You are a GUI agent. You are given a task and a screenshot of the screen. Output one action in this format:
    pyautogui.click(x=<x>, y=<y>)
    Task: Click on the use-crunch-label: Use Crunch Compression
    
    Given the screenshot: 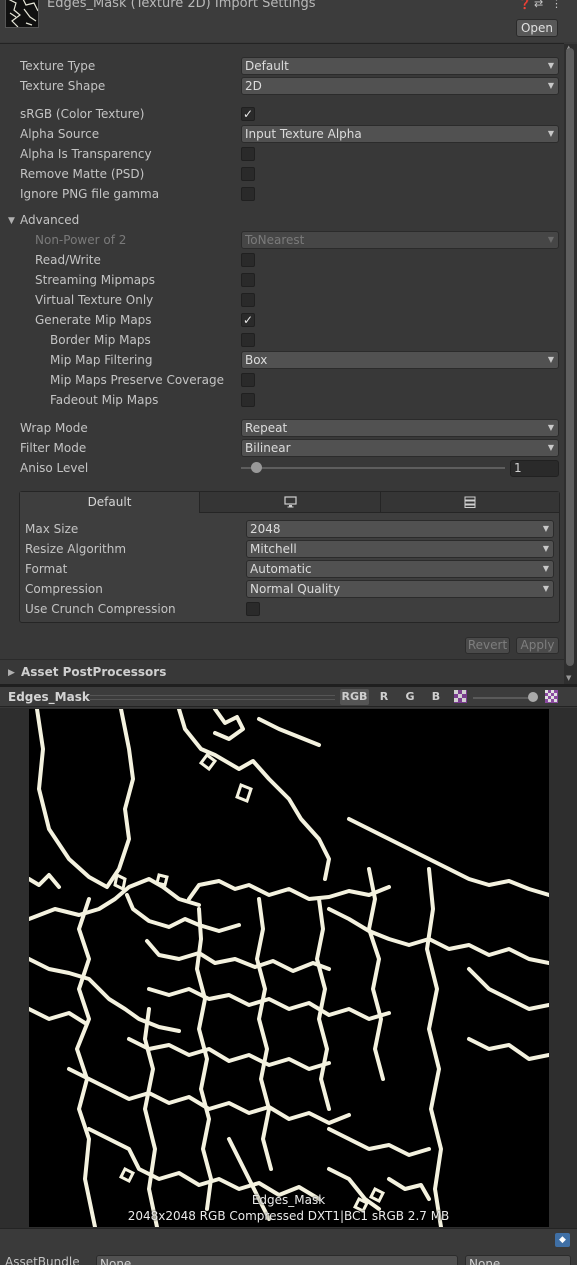 What is the action you would take?
    pyautogui.click(x=100, y=609)
    